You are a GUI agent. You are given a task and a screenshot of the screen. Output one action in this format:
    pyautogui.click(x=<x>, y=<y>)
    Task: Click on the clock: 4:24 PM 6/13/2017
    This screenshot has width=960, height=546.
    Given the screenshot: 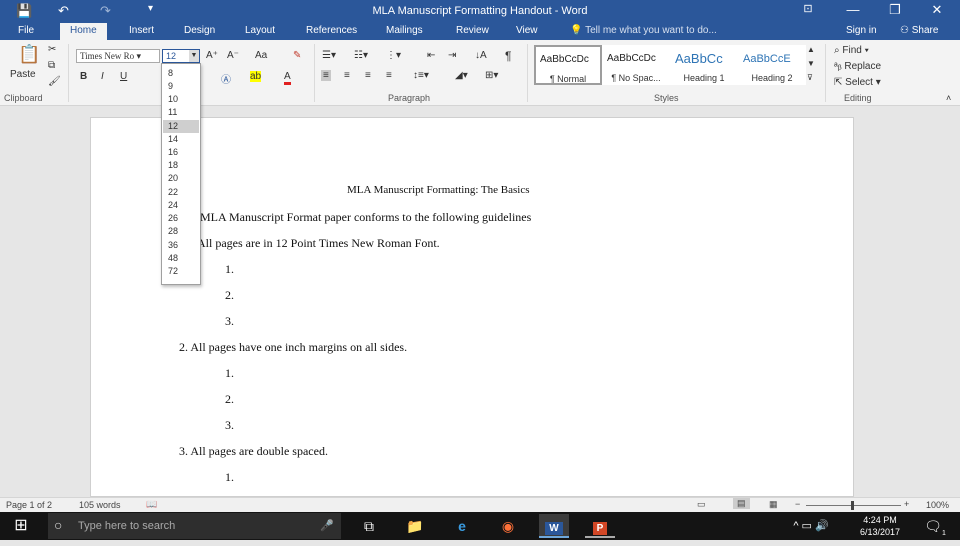 What is the action you would take?
    pyautogui.click(x=880, y=526)
    